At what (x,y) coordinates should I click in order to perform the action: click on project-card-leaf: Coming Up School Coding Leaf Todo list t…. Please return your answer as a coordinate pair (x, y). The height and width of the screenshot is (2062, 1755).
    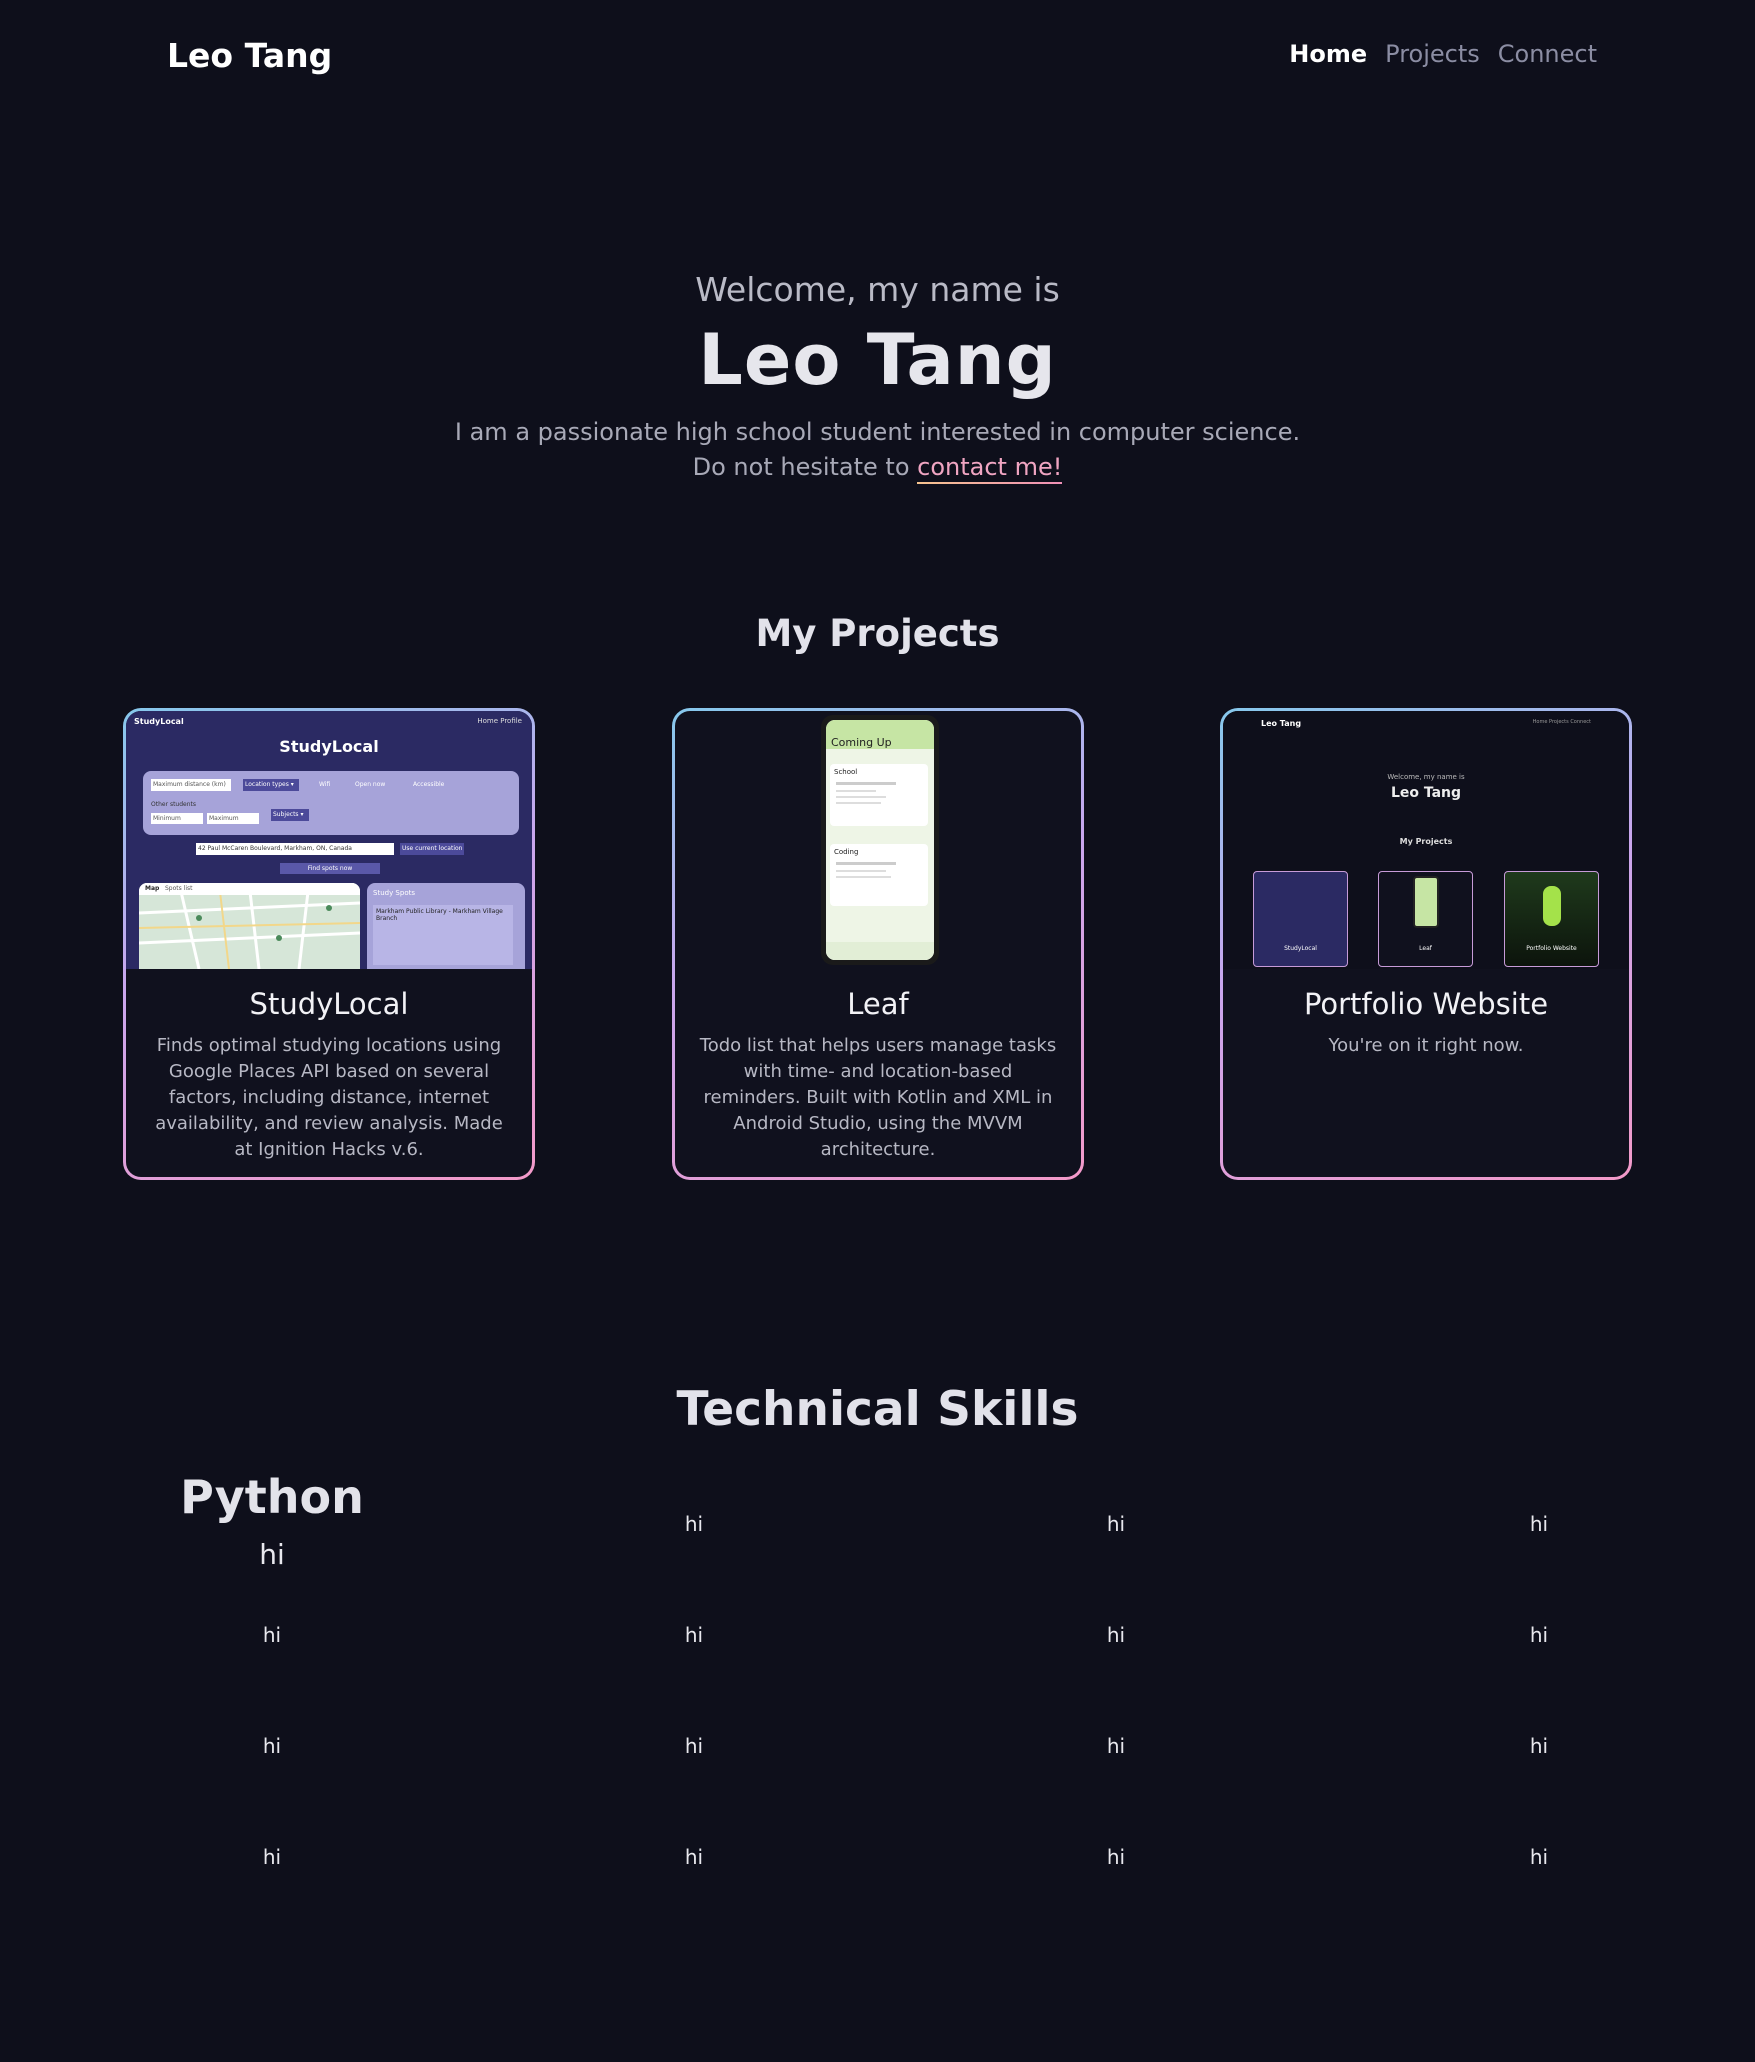
    Looking at the image, I should click on (878, 944).